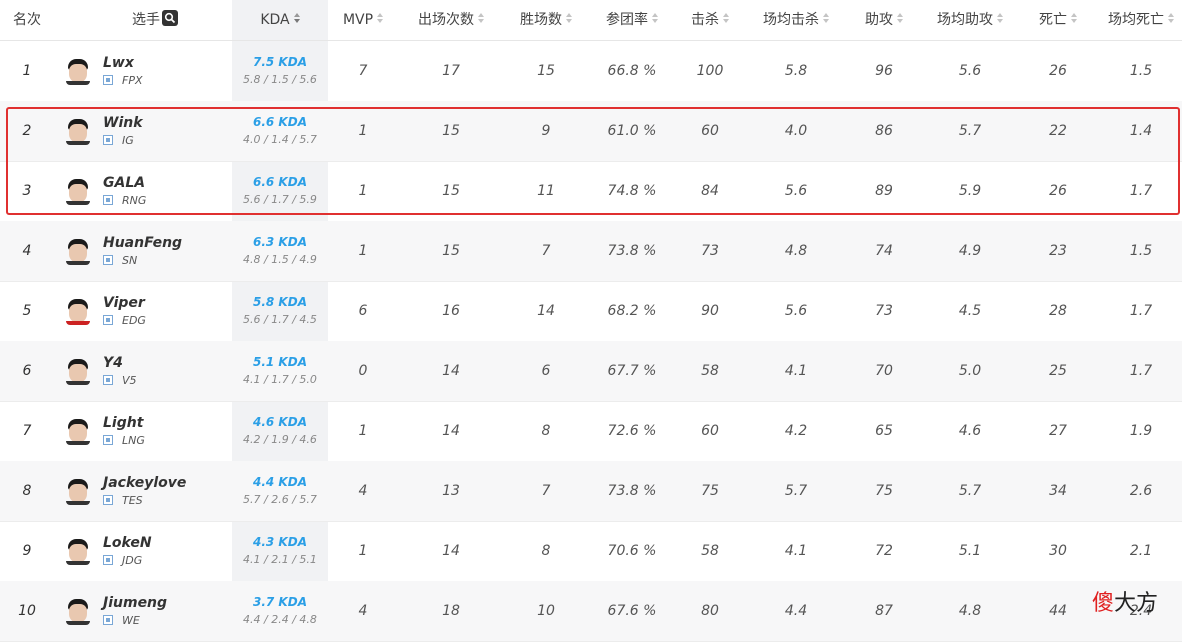 This screenshot has height=642, width=1182. Describe the element at coordinates (1058, 611) in the screenshot. I see `deaths-cell: 44` at that location.